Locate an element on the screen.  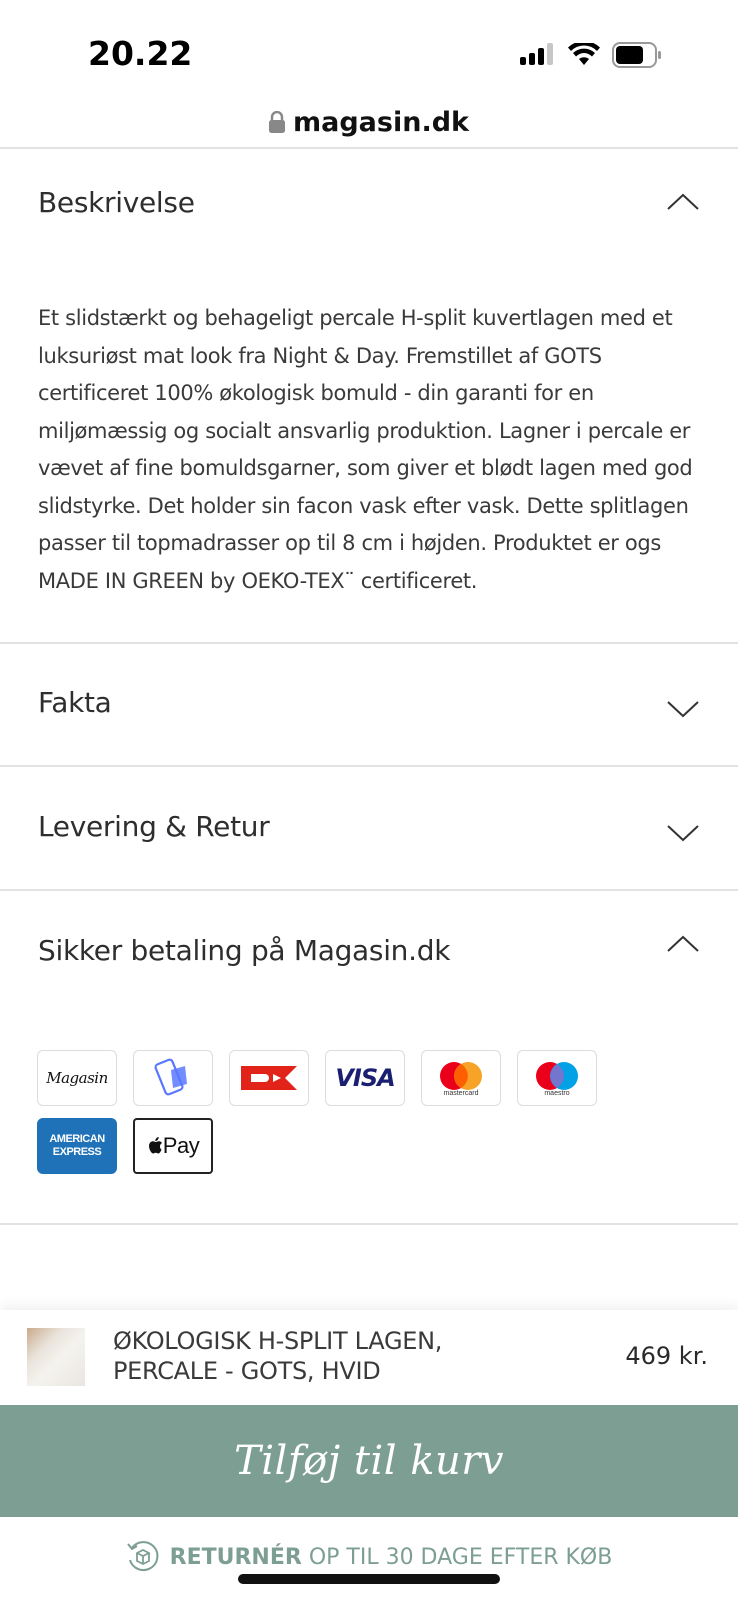
status-time: 20.22 is located at coordinates (140, 53).